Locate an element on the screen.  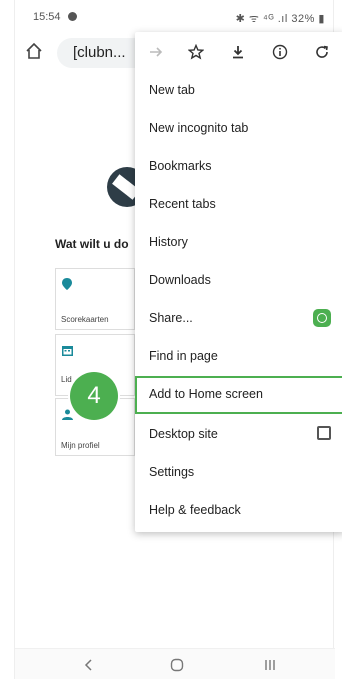
menu-item-help-feedback: Help & feedback is located at coordinates (238, 511).